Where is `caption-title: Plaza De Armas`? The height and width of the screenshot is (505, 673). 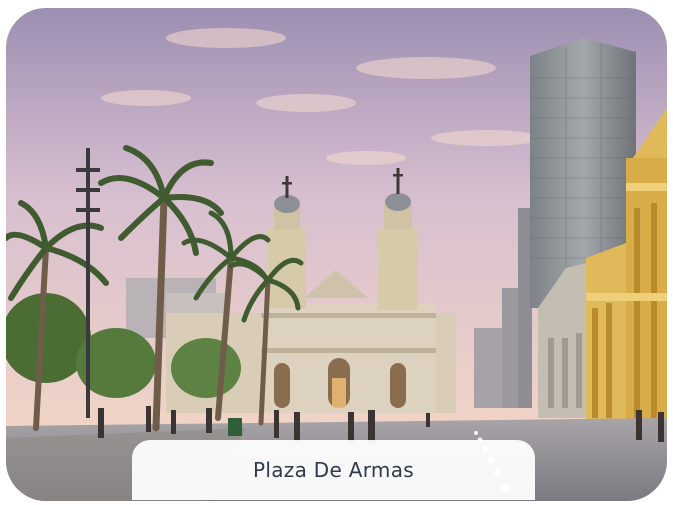
caption-title: Plaza De Armas is located at coordinates (333, 470).